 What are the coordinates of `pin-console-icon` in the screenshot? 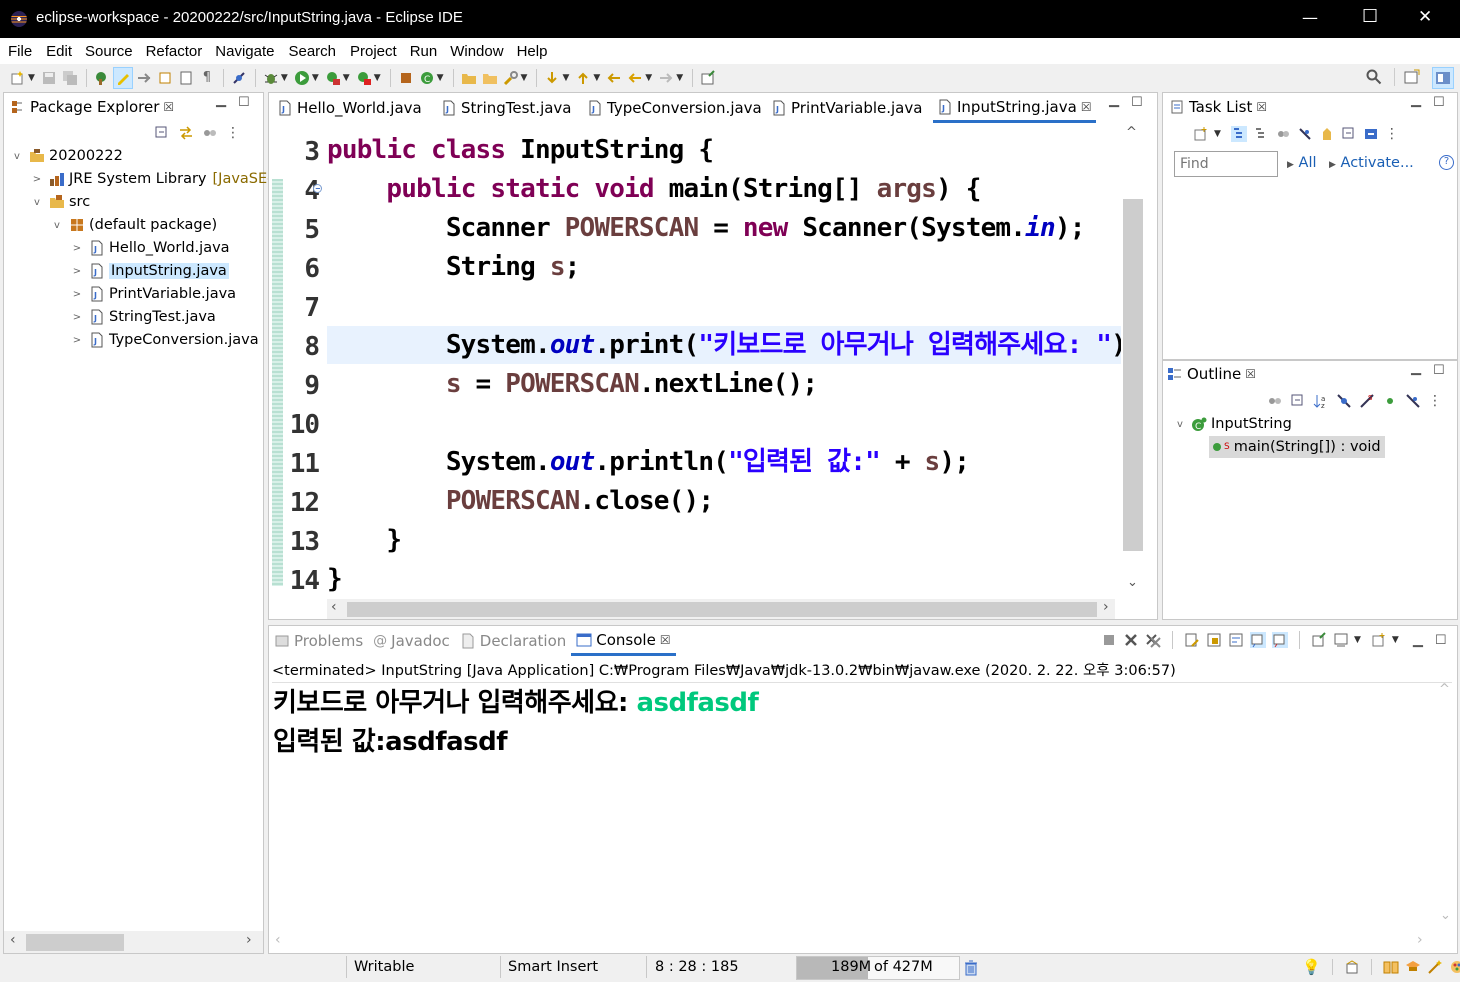 It's located at (1319, 640).